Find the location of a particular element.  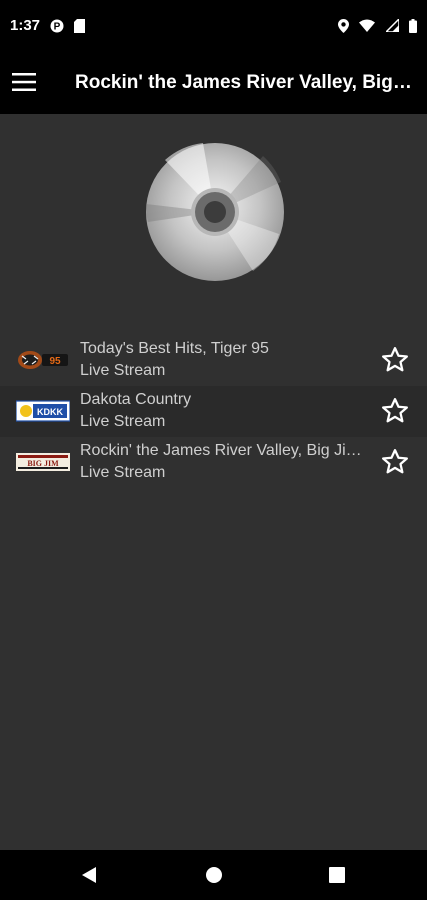

location-icon is located at coordinates (343, 25).